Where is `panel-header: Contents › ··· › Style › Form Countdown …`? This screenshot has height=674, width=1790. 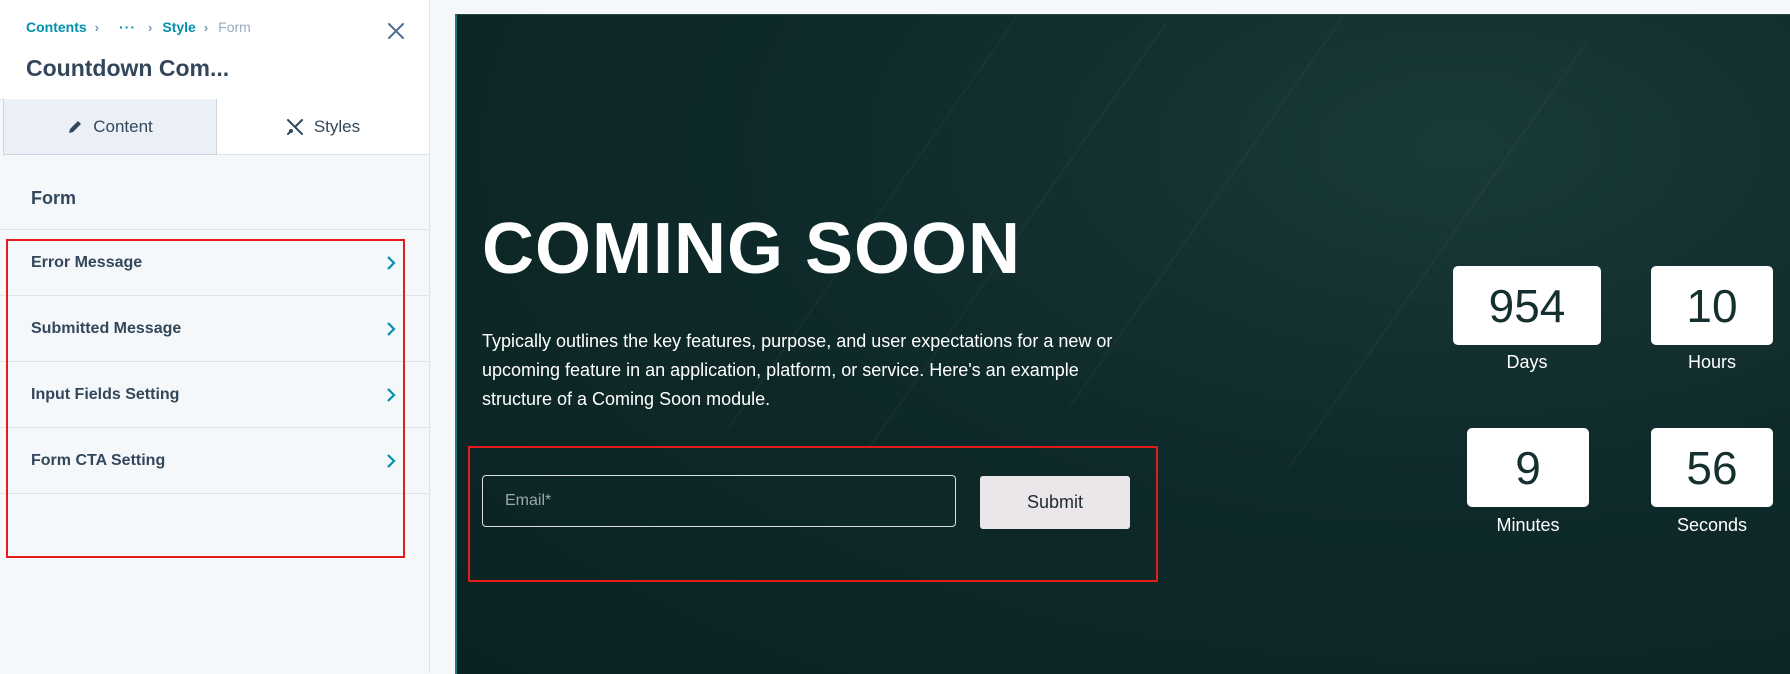 panel-header: Contents › ··· › Style › Form Countdown … is located at coordinates (214, 50).